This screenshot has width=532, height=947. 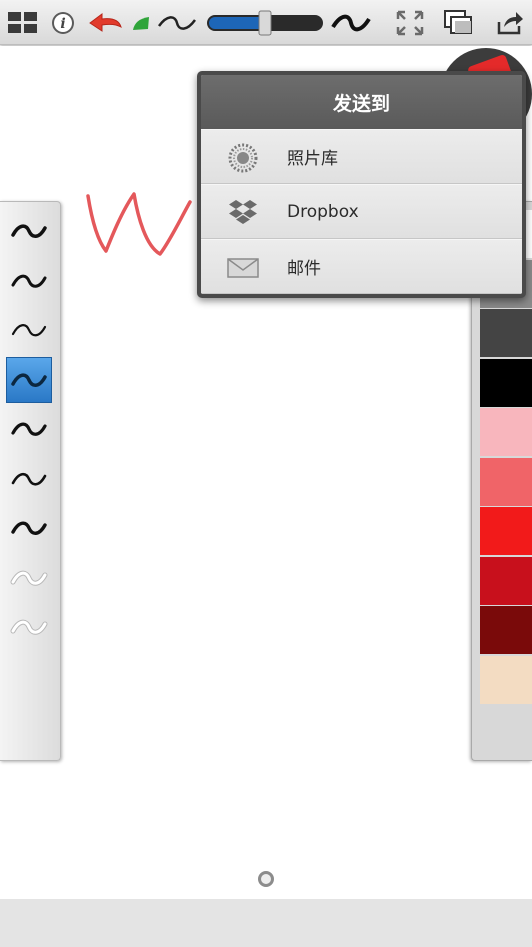 I want to click on size-slider, so click(x=265, y=22).